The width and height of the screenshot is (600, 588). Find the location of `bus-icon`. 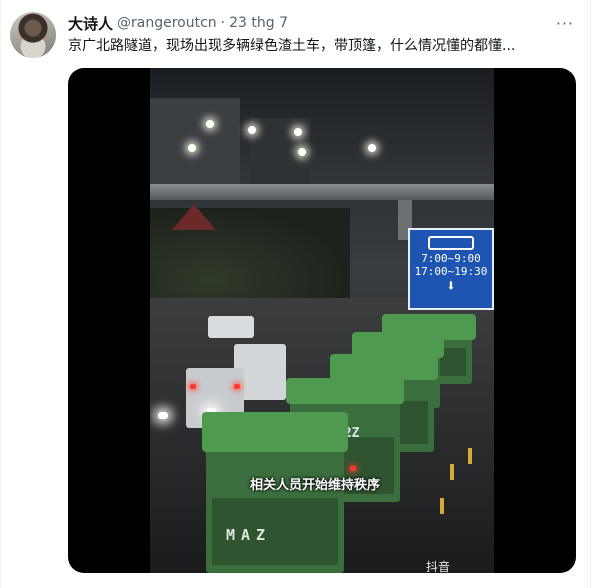

bus-icon is located at coordinates (451, 243).